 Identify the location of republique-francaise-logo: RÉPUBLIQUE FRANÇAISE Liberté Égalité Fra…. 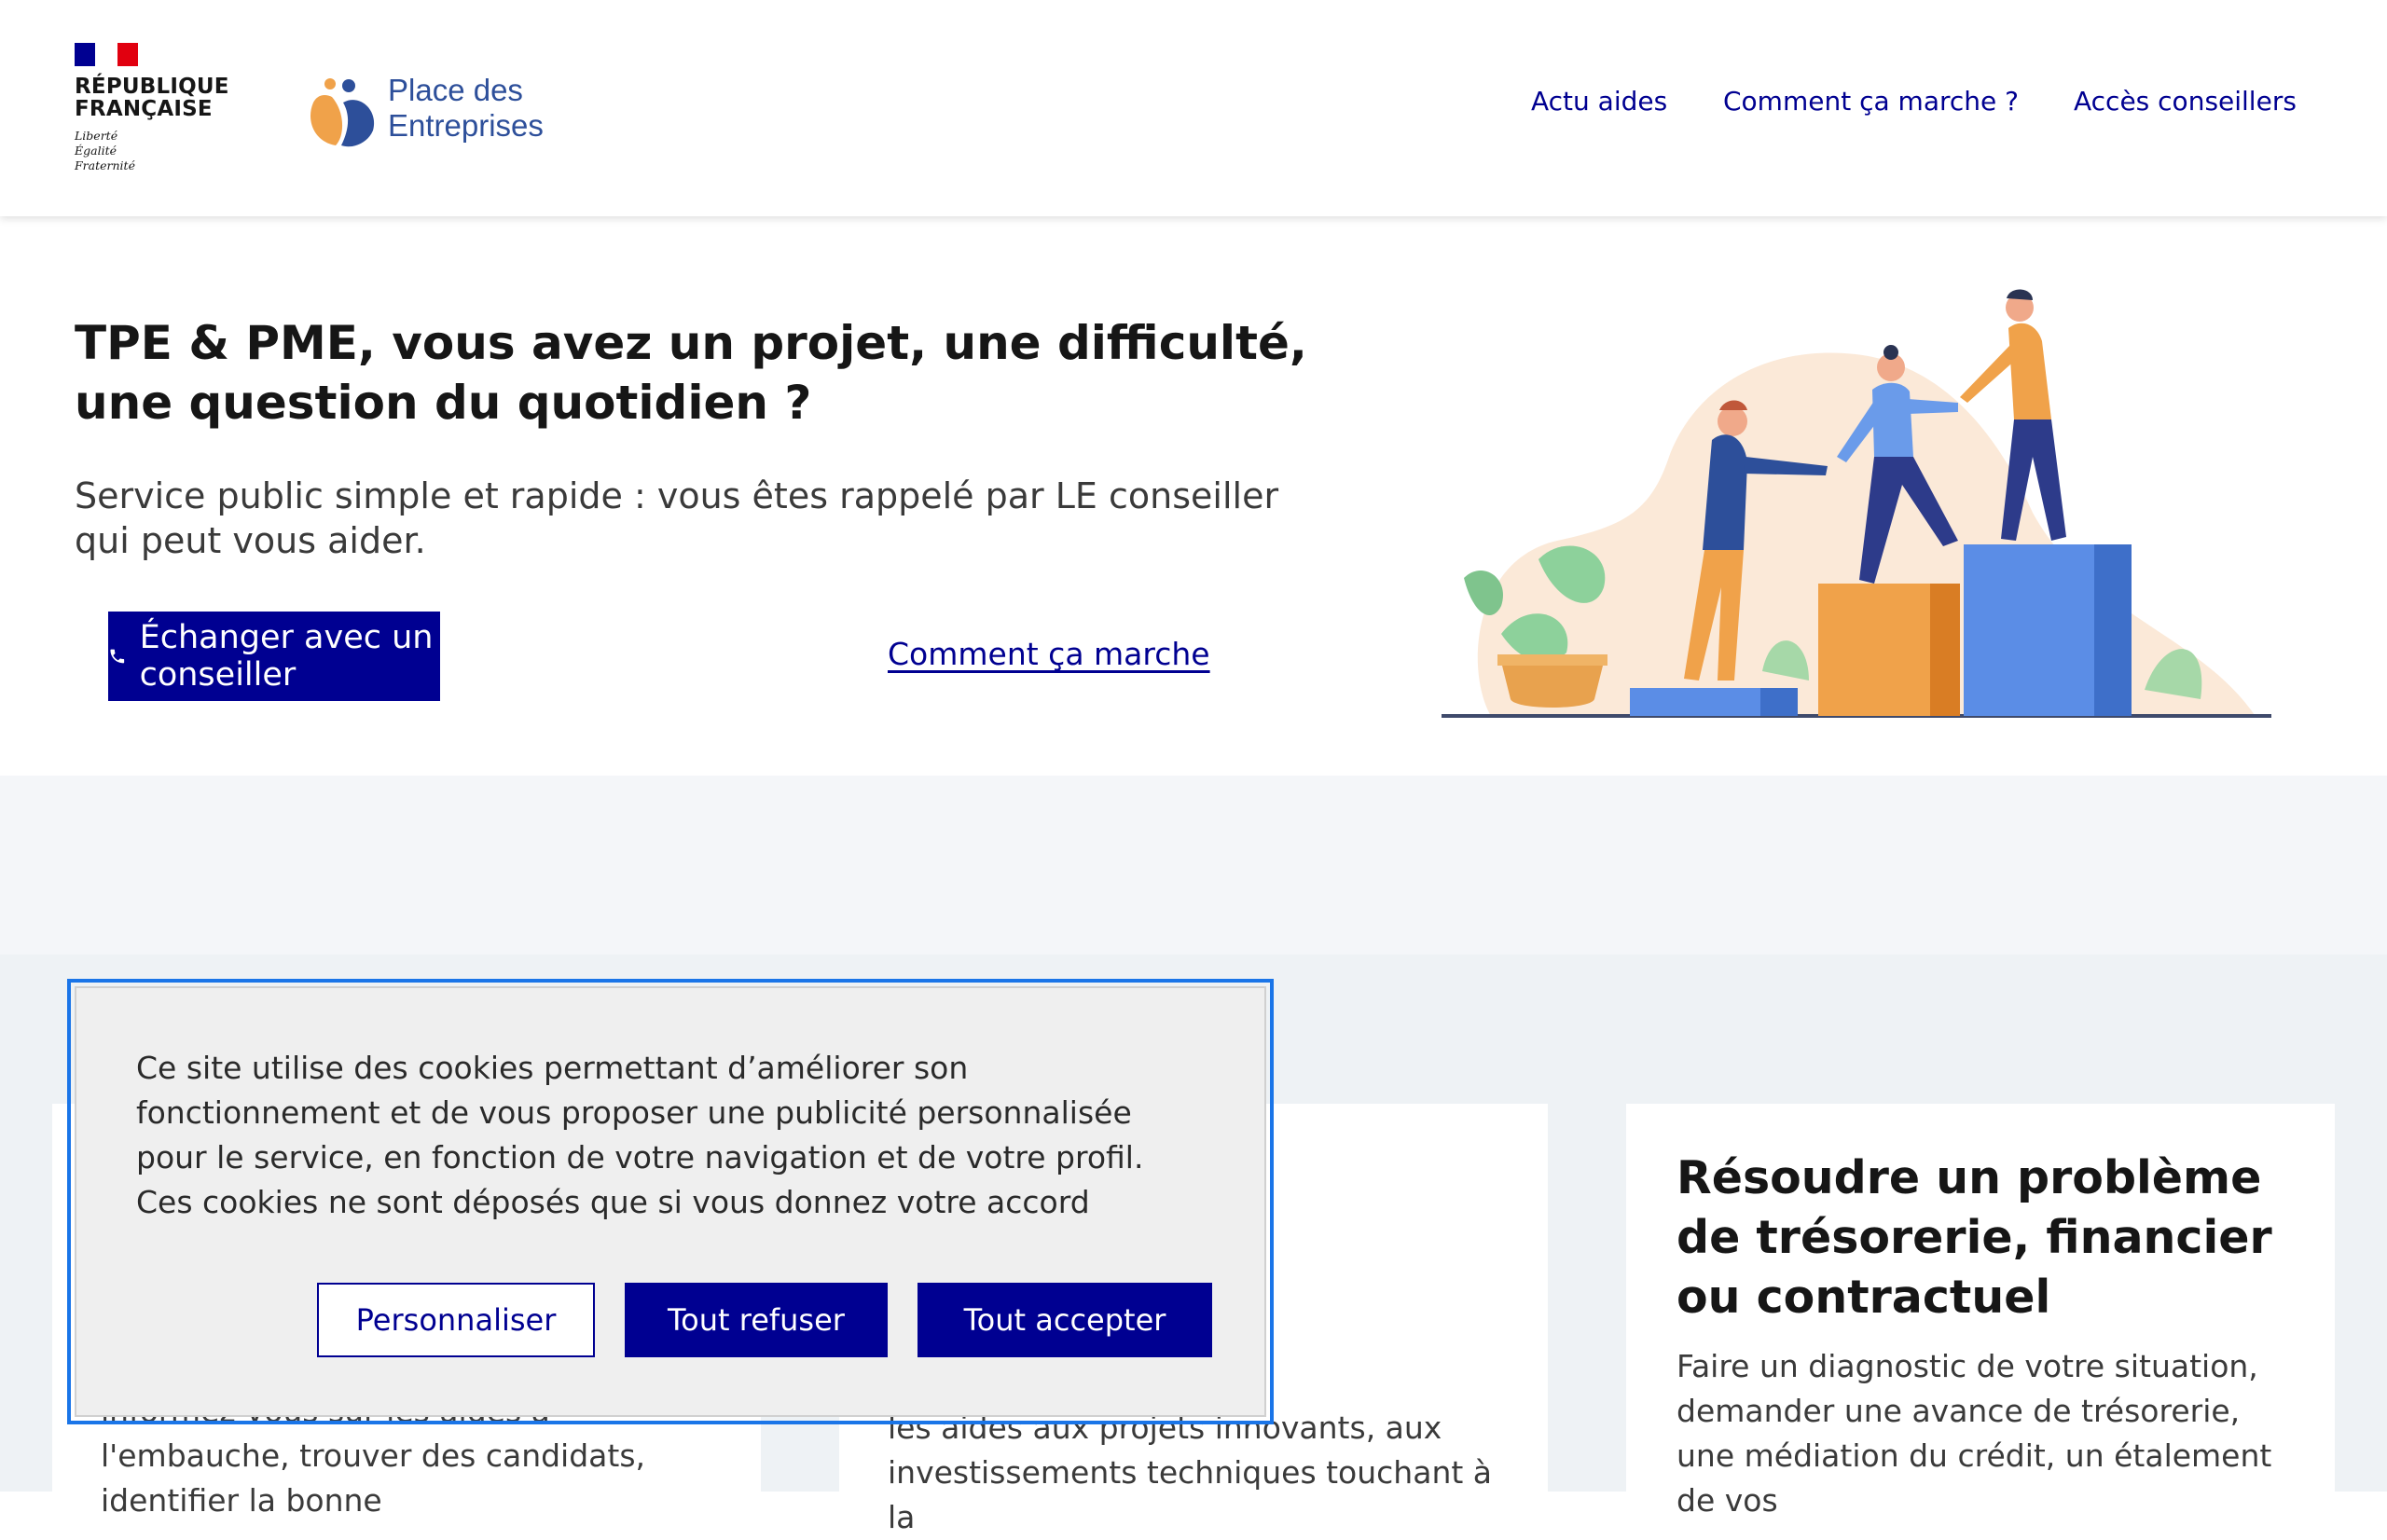
(158, 113).